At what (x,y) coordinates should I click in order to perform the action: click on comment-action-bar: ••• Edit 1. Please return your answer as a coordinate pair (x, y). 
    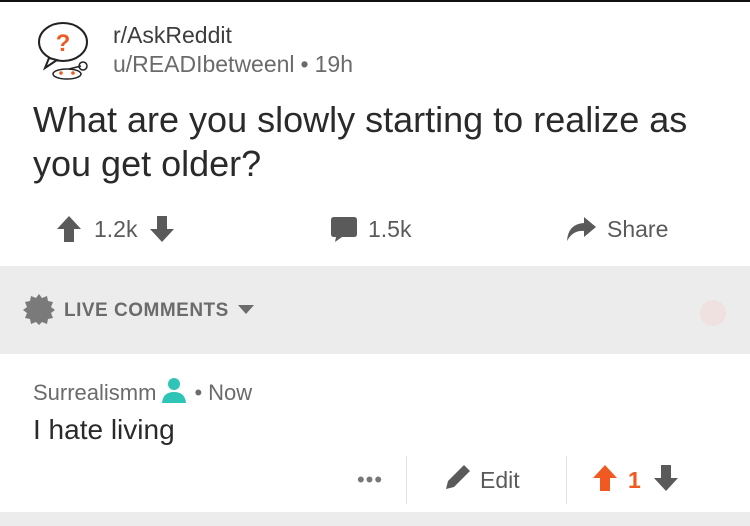
    Looking at the image, I should click on (375, 480).